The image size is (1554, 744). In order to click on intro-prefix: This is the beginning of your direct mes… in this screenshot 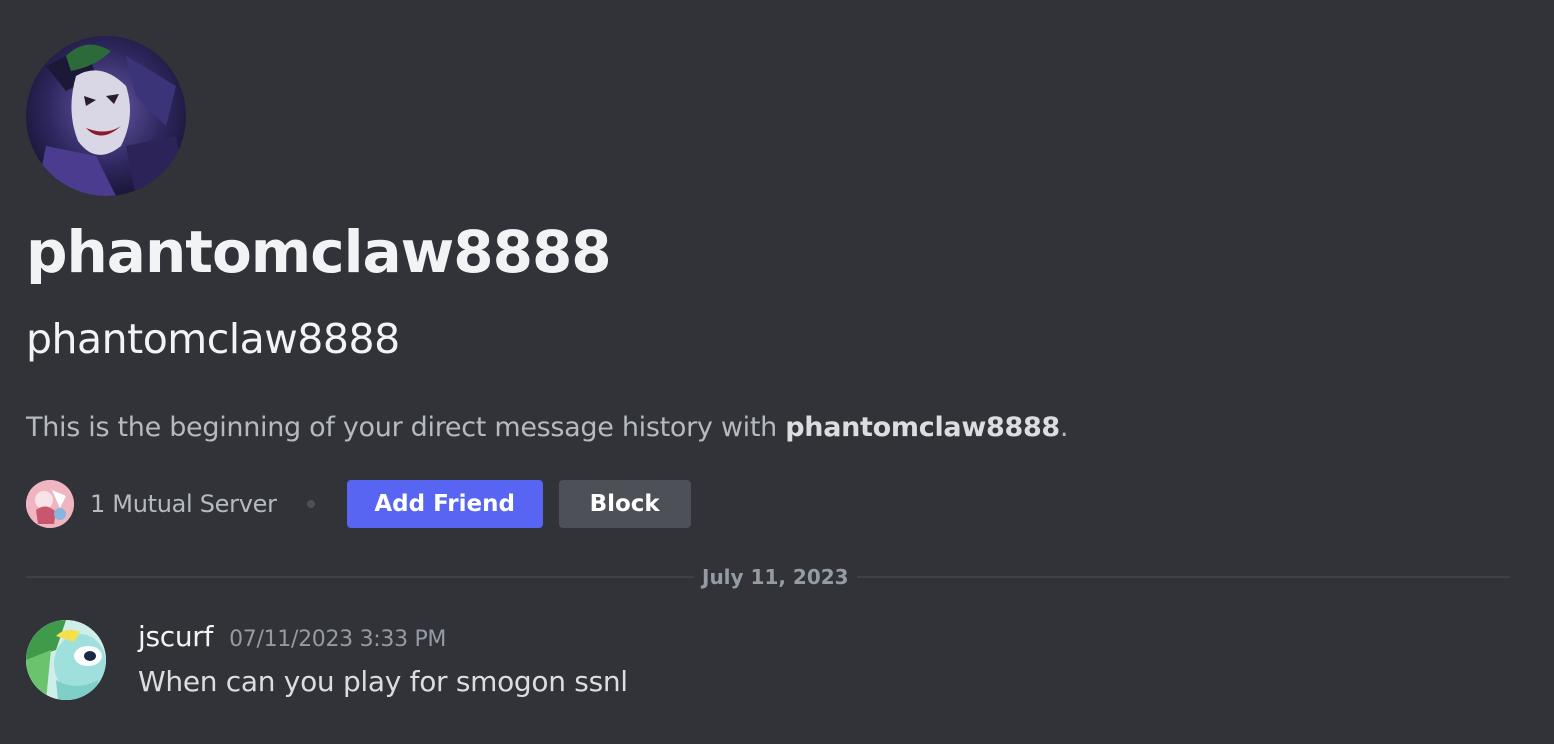, I will do `click(406, 427)`.